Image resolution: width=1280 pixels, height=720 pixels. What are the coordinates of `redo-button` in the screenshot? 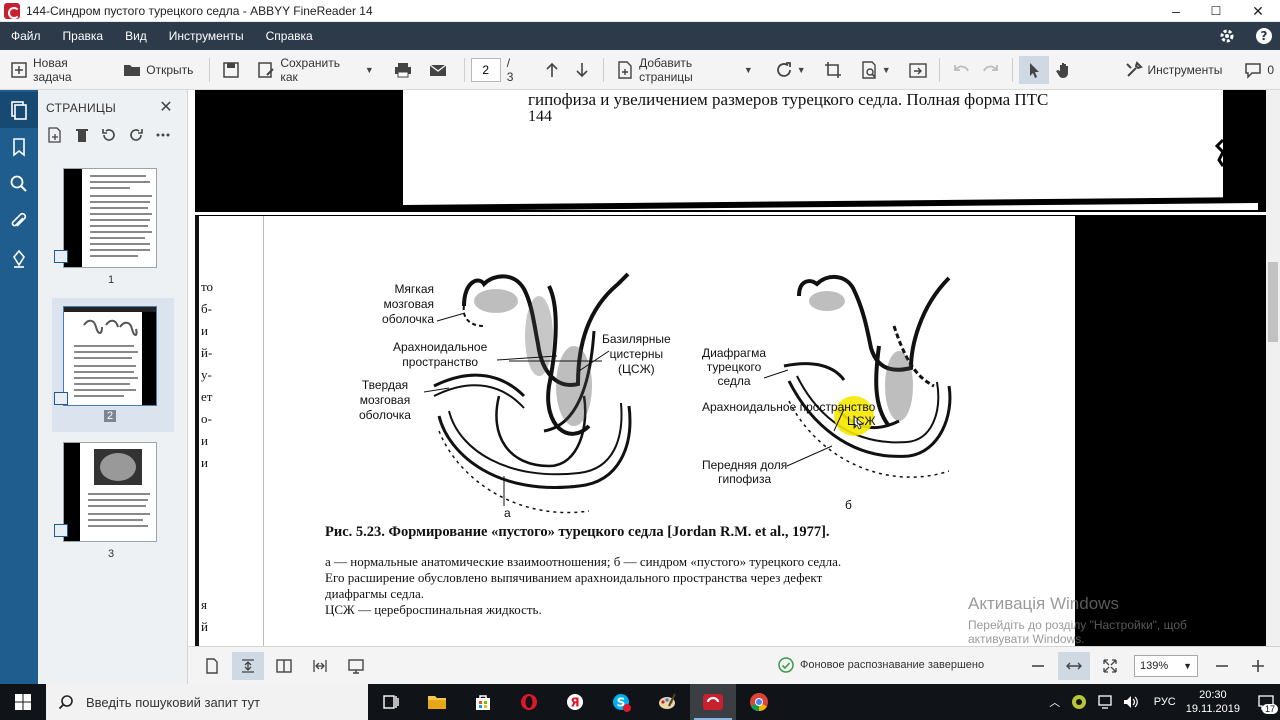 It's located at (991, 70).